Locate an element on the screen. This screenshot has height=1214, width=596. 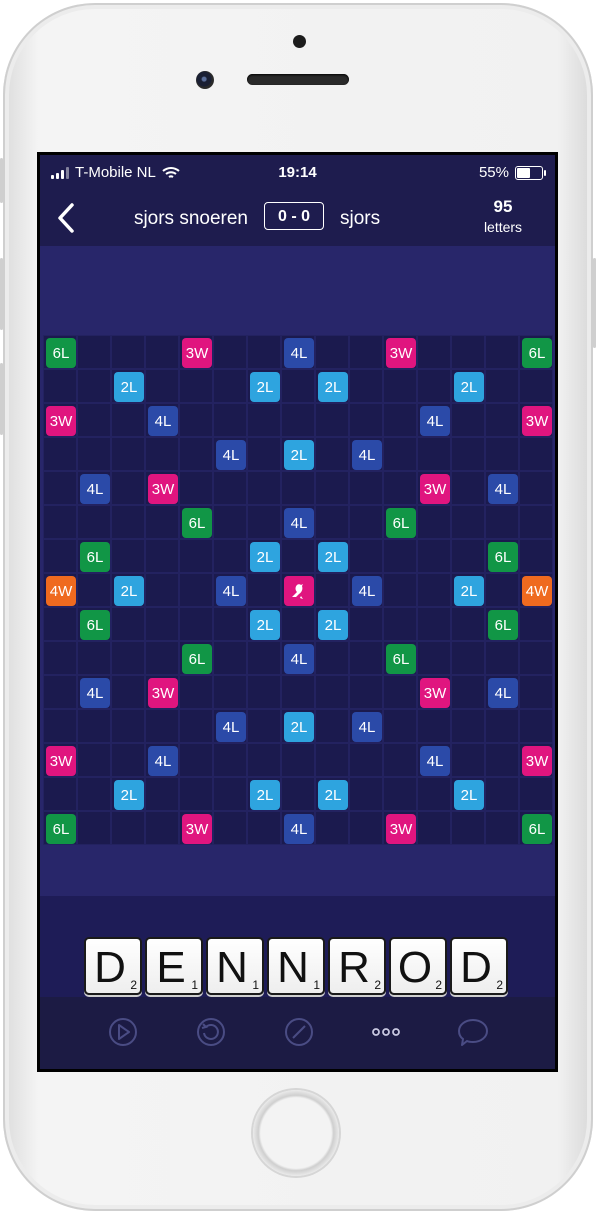
home-button is located at coordinates (296, 1133).